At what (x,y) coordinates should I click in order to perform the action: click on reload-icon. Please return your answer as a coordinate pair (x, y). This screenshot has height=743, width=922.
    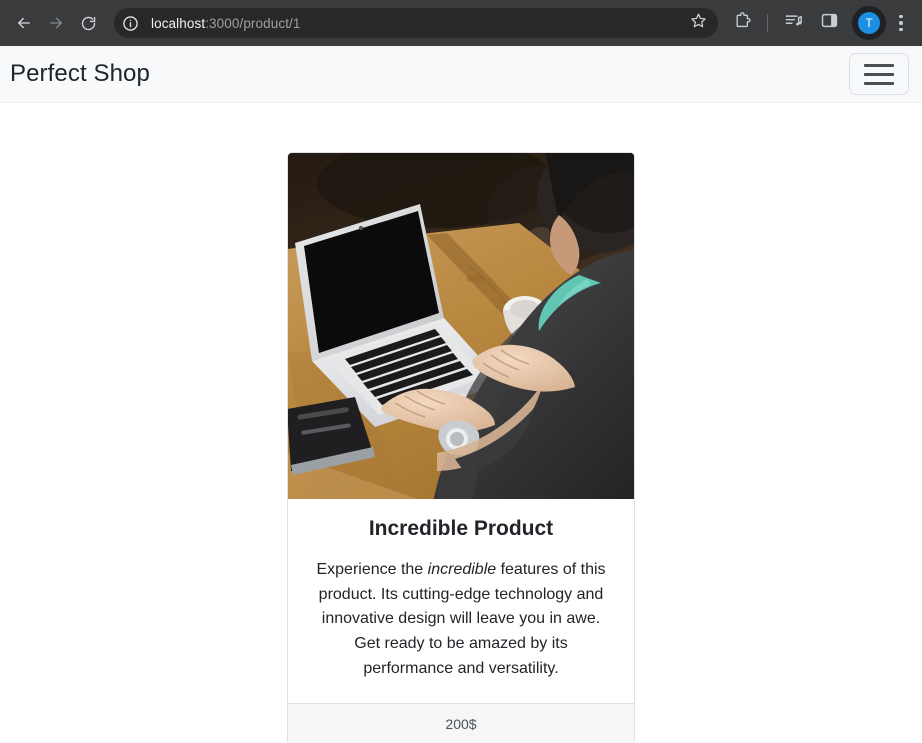
    Looking at the image, I should click on (88, 23).